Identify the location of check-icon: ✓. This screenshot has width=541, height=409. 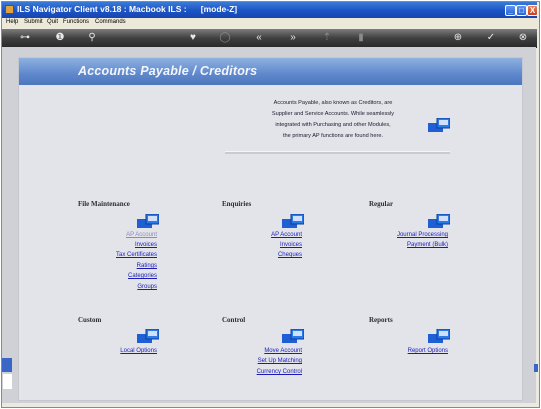
(491, 38).